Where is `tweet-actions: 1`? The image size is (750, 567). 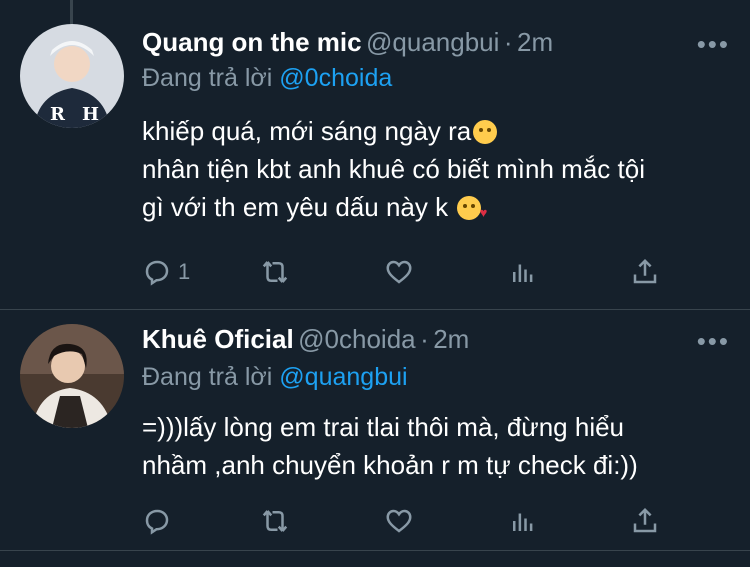 tweet-actions: 1 is located at coordinates (408, 272).